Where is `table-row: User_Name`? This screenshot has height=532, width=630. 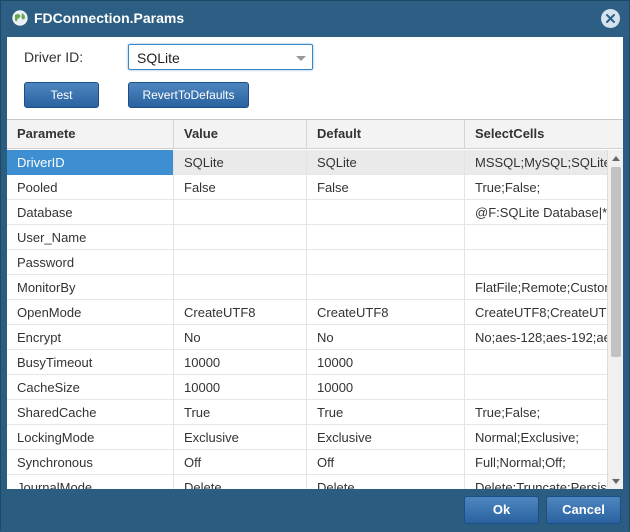 table-row: User_Name is located at coordinates (307, 237).